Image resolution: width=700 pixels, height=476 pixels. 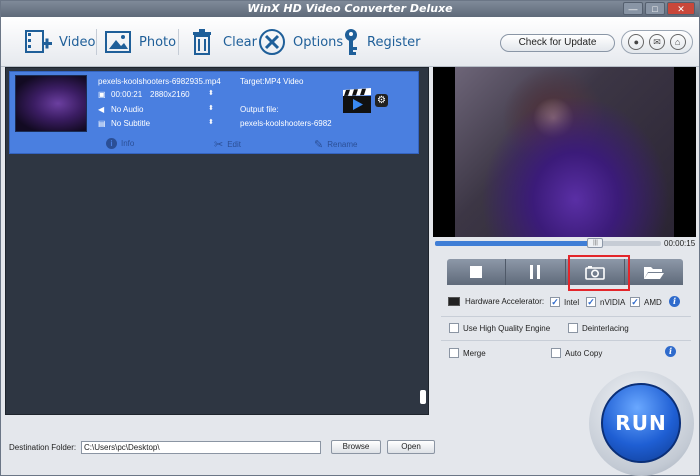 I want to click on trash-icon, so click(x=202, y=42).